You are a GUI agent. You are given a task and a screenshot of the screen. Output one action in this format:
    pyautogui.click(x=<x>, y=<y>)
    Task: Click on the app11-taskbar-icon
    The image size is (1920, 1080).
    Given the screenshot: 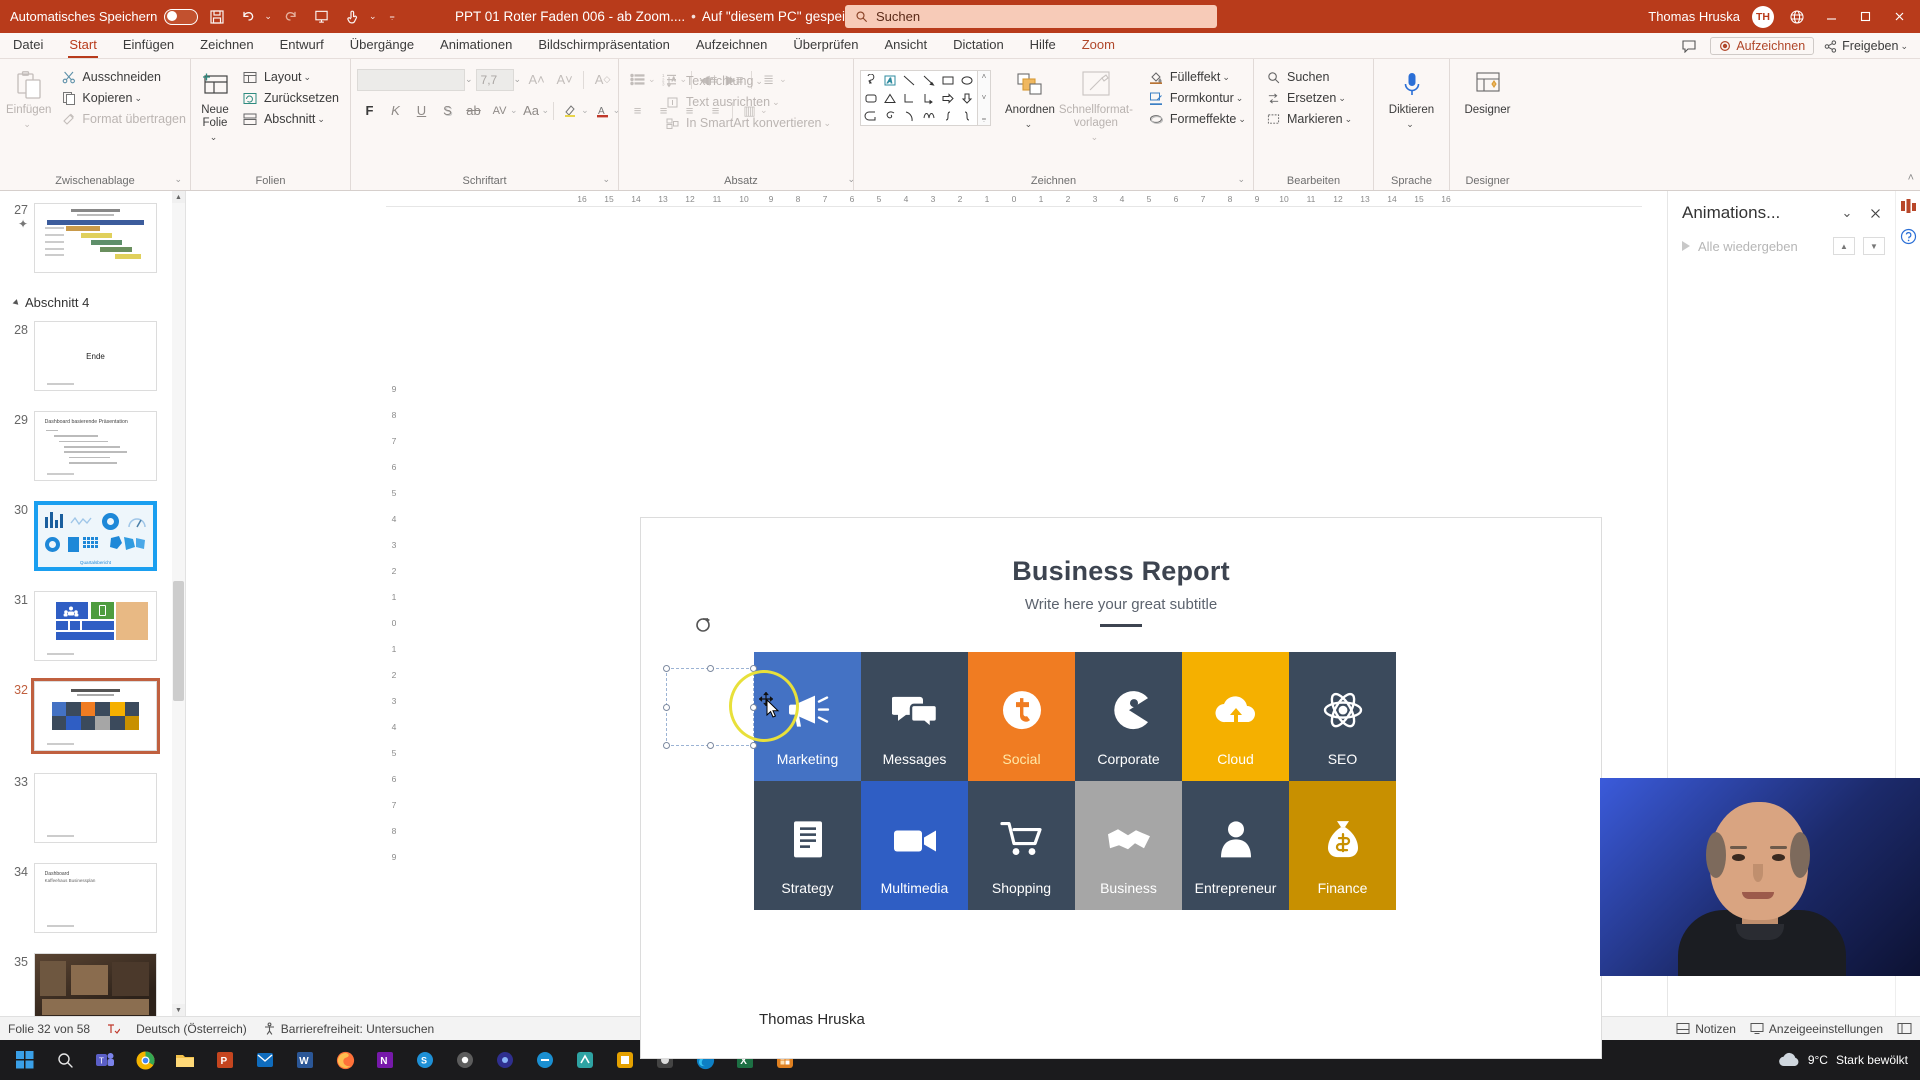 What is the action you would take?
    pyautogui.click(x=465, y=1060)
    